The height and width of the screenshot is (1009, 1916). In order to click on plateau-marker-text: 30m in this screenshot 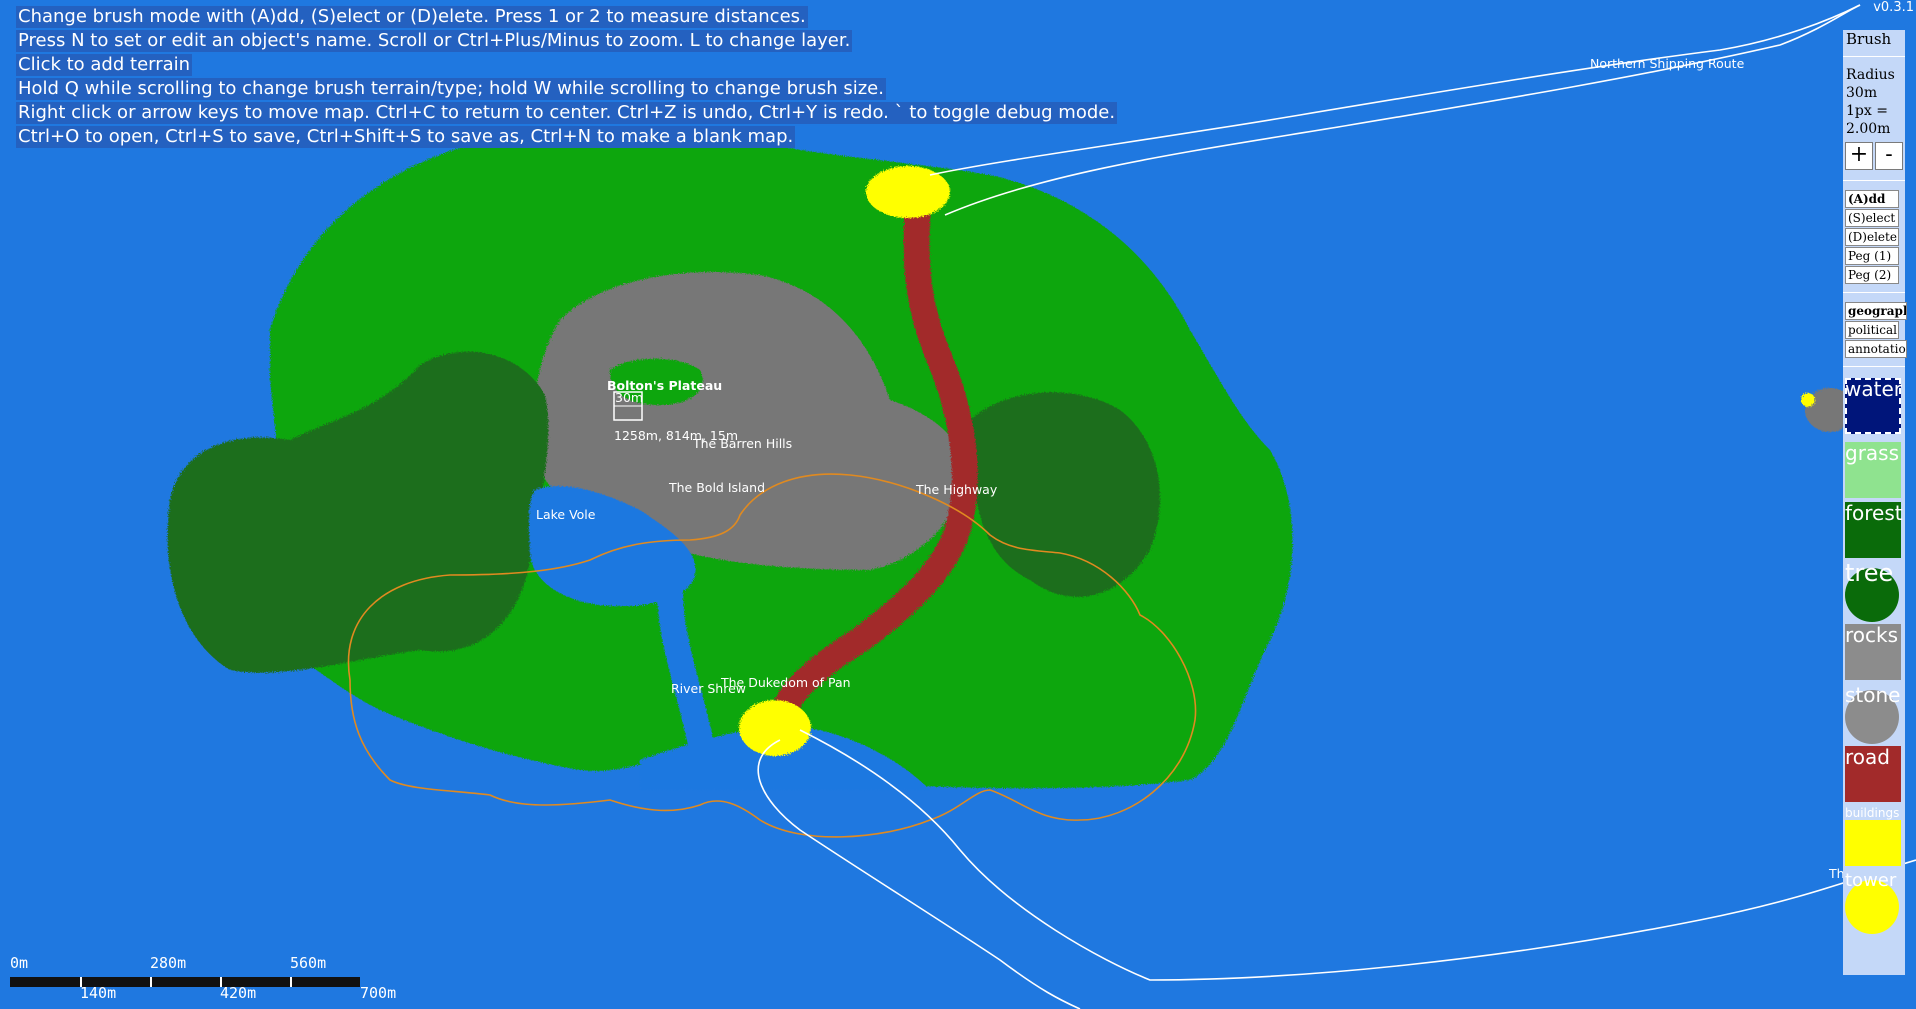, I will do `click(629, 397)`.